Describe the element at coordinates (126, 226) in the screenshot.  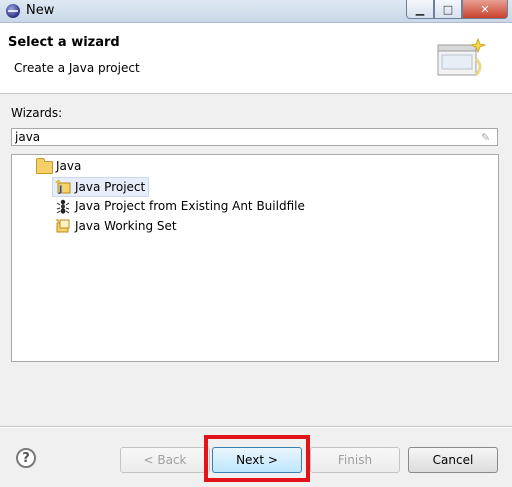
I see `tree-item-label: Java Working Set` at that location.